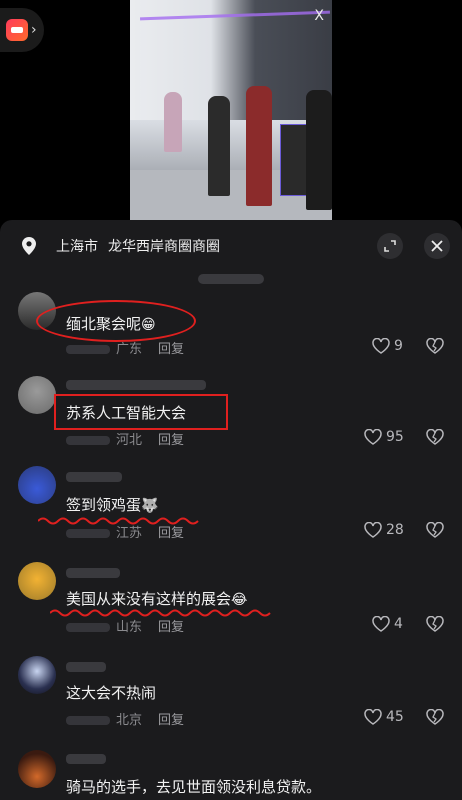  Describe the element at coordinates (77, 247) in the screenshot. I see `location-city: 上海市` at that location.